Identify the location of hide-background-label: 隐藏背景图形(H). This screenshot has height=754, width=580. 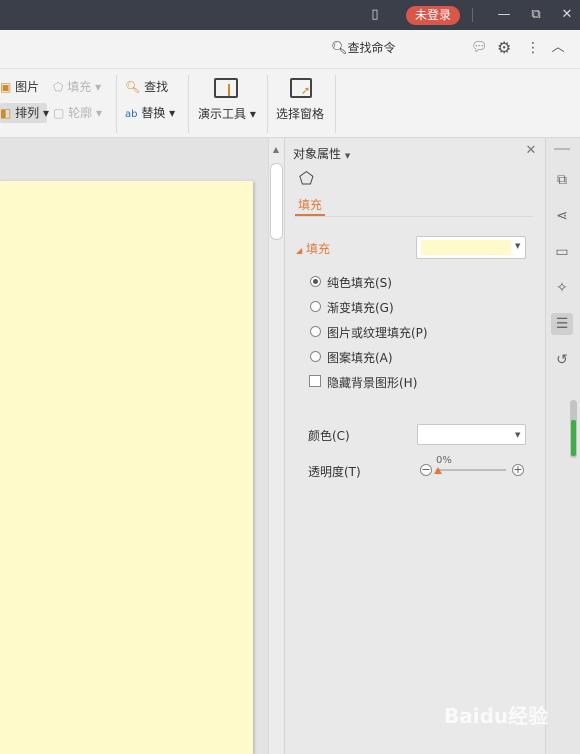
(372, 383).